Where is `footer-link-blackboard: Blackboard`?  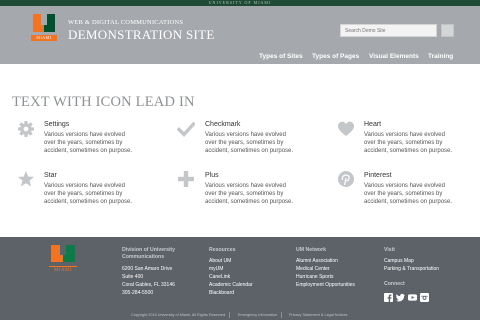 footer-link-blackboard: Blackboard is located at coordinates (221, 293).